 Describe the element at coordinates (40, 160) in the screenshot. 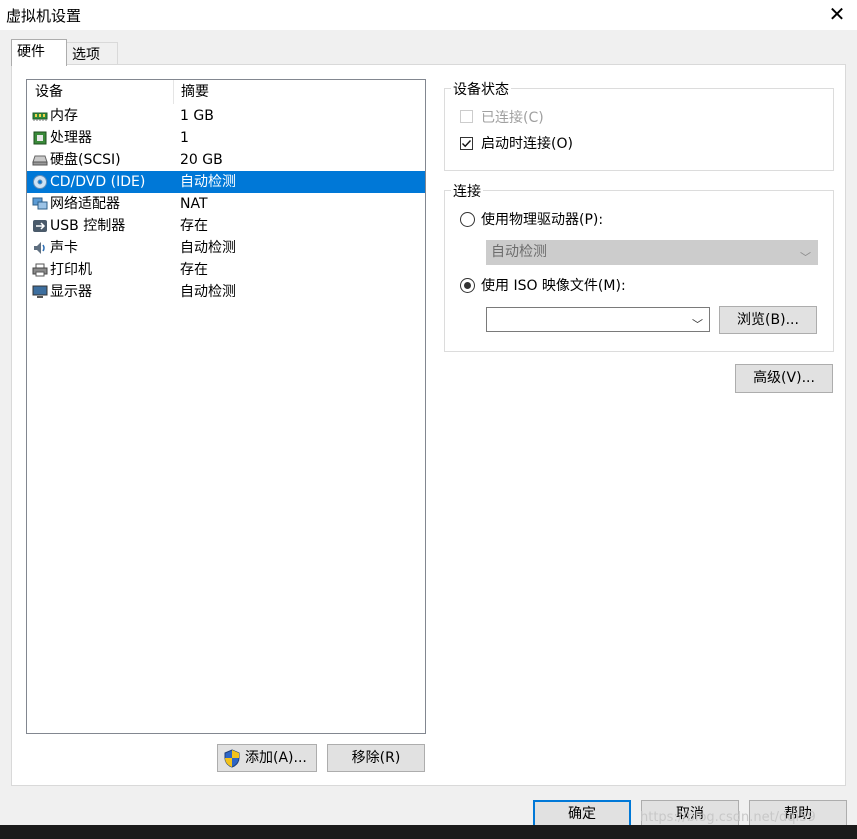

I see `hard-disk-icon` at that location.